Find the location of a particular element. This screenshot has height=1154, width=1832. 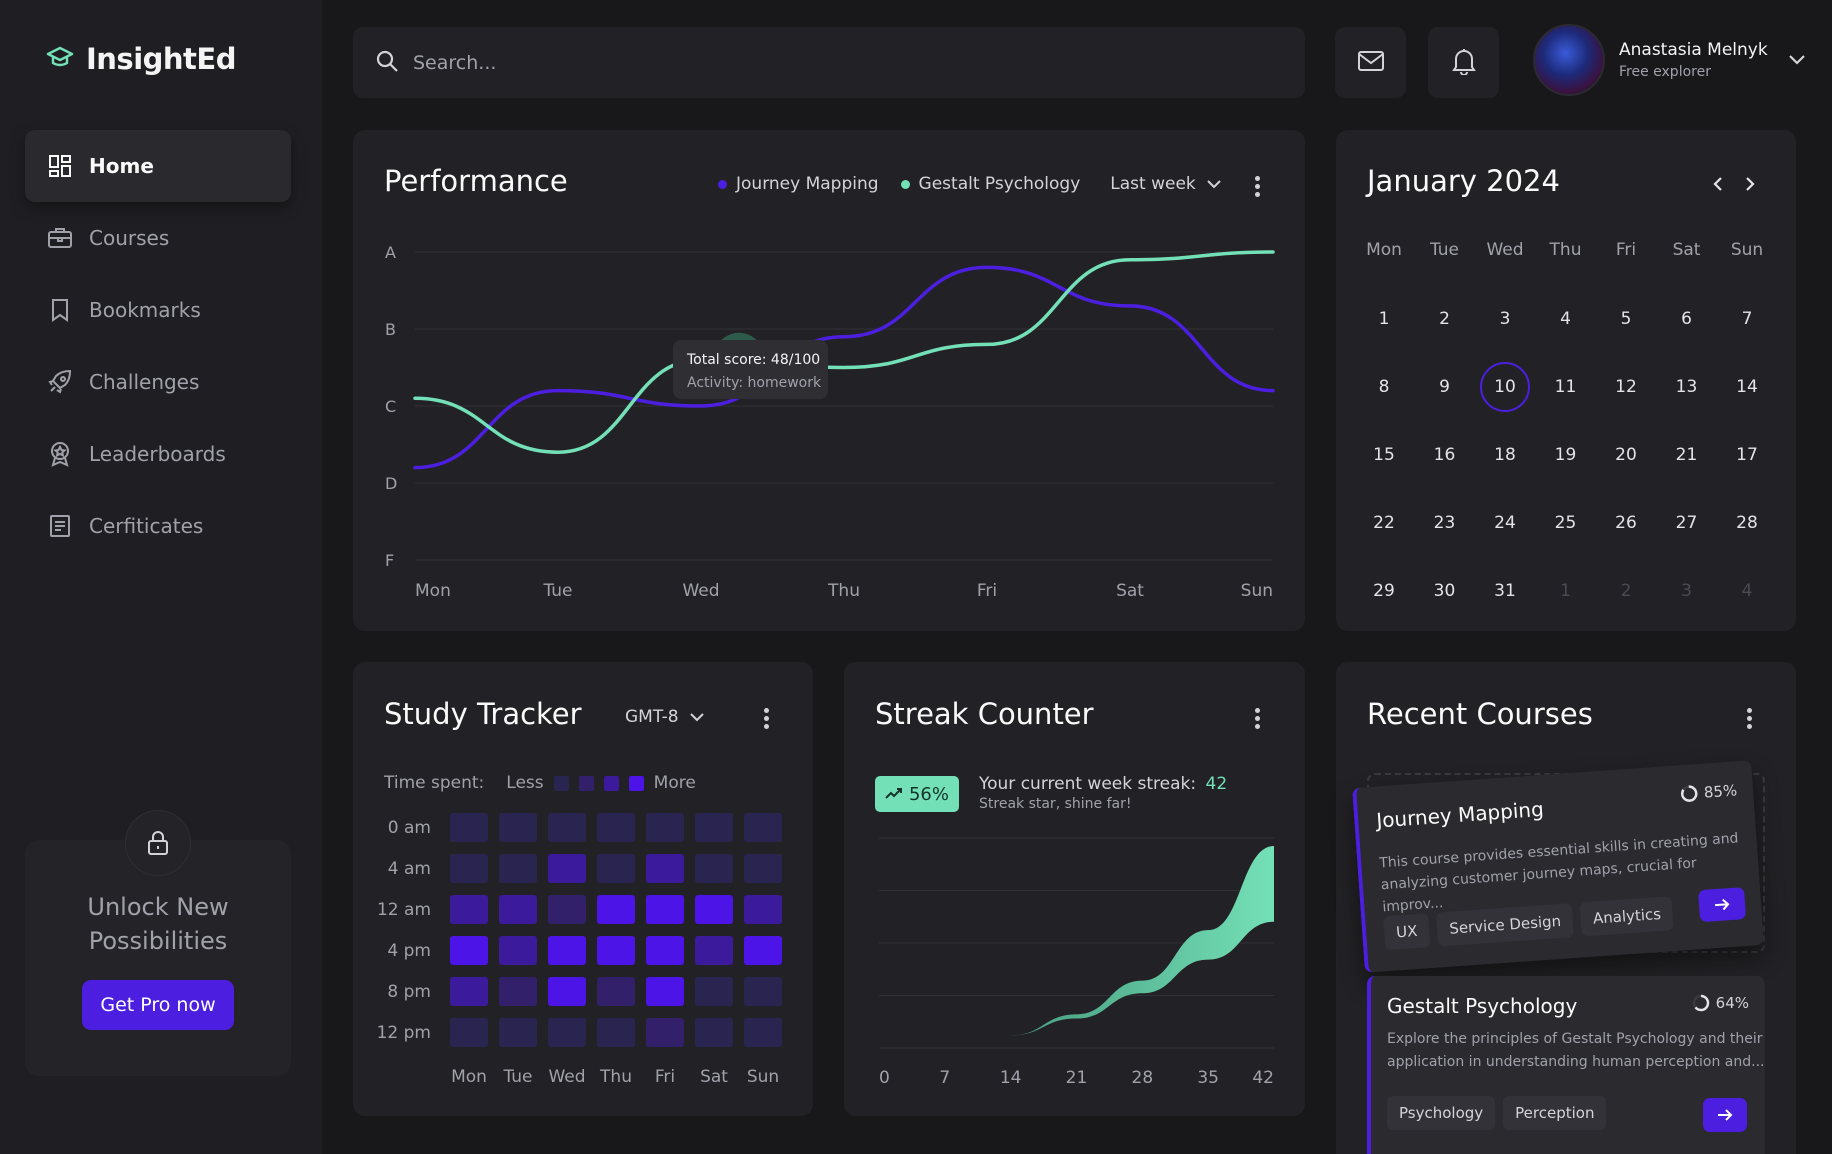

calendar-day: 13 is located at coordinates (1687, 387).